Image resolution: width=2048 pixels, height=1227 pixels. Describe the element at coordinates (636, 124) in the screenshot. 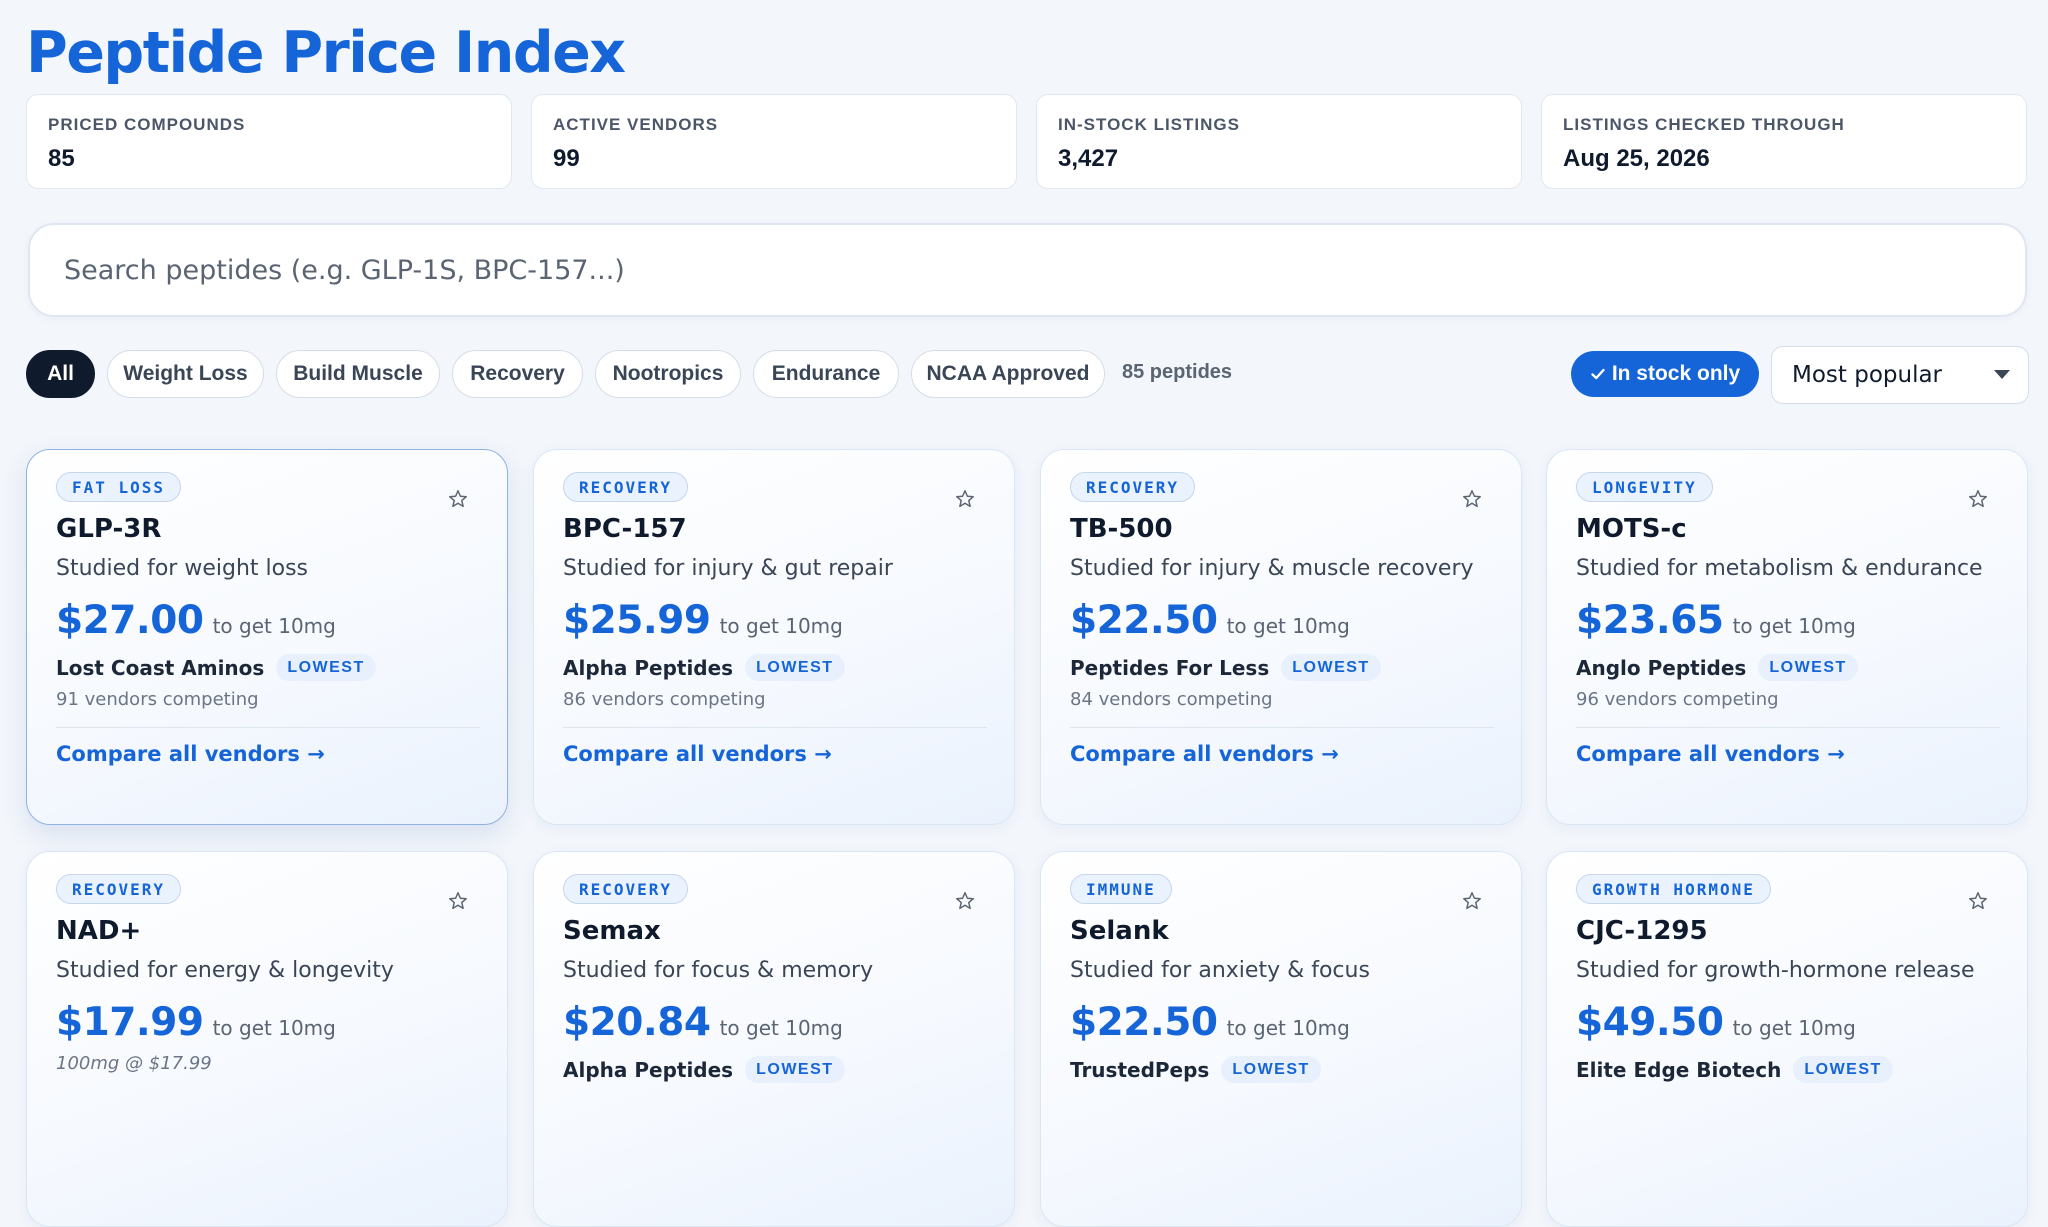

I see `stat-label: ACTIVE VENDORS` at that location.